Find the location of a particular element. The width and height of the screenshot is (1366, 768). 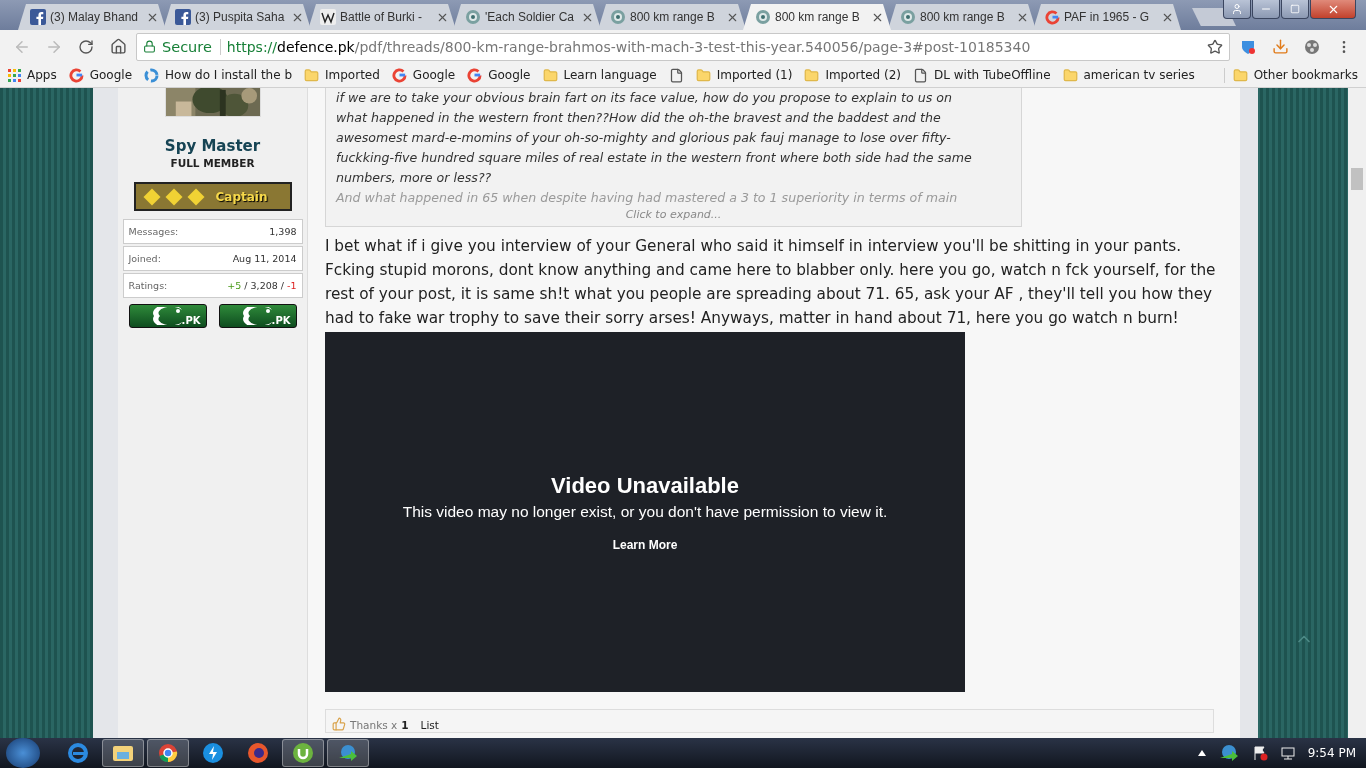

profile-button is located at coordinates (1237, 9).